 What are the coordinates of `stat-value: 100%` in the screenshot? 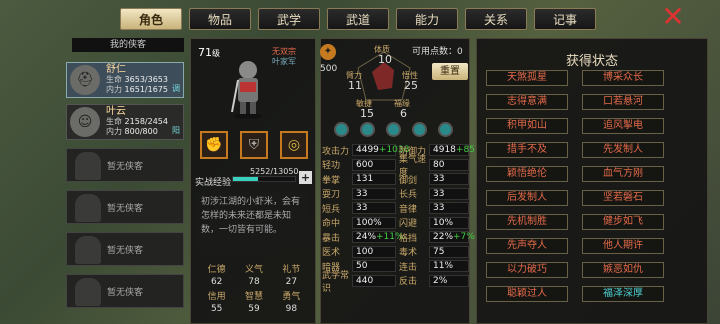 It's located at (374, 222).